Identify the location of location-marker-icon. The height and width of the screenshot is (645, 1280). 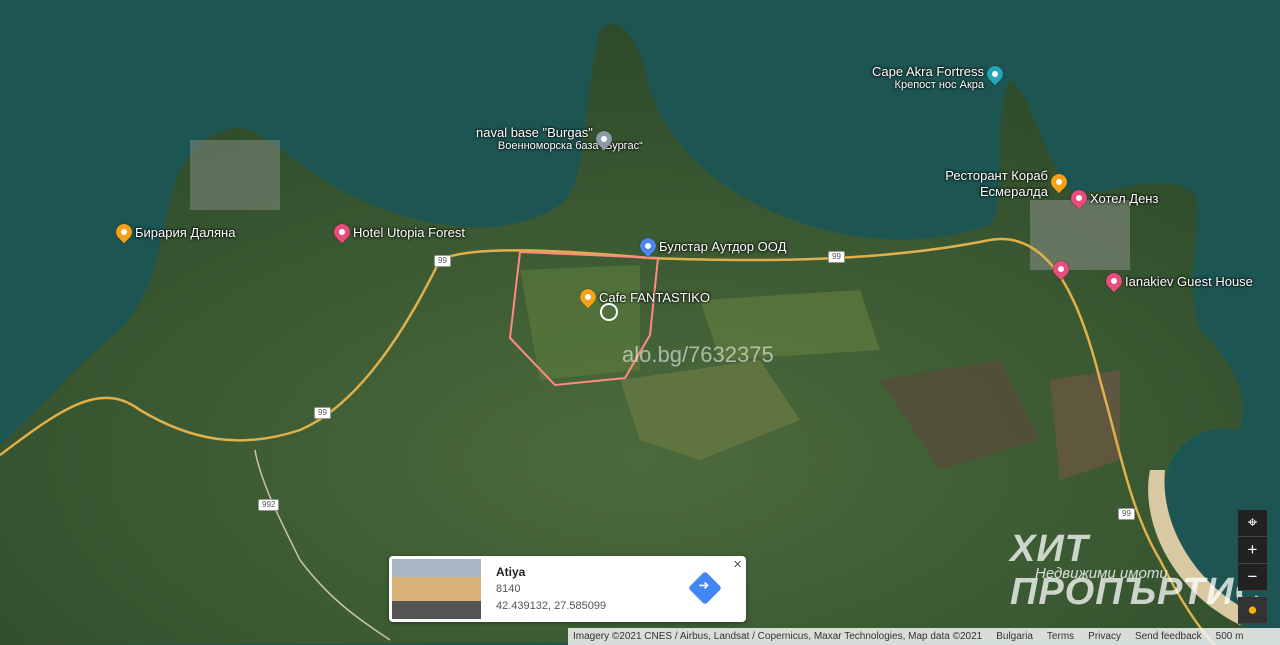
(609, 312).